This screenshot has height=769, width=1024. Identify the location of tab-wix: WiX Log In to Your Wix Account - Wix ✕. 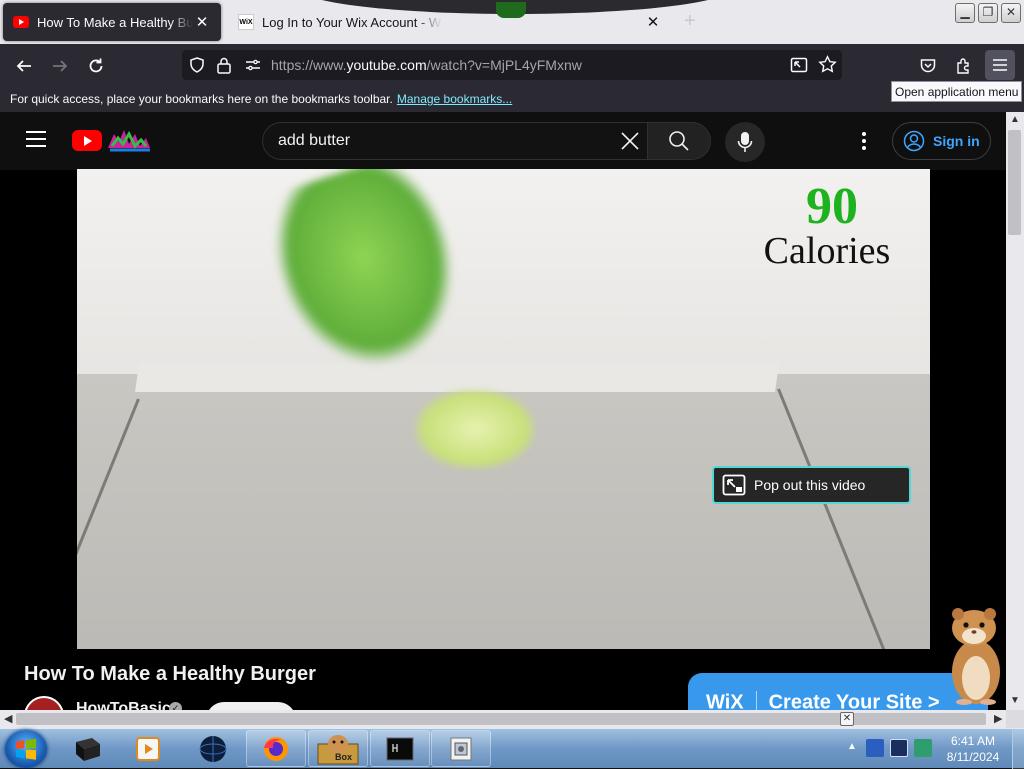
(450, 22).